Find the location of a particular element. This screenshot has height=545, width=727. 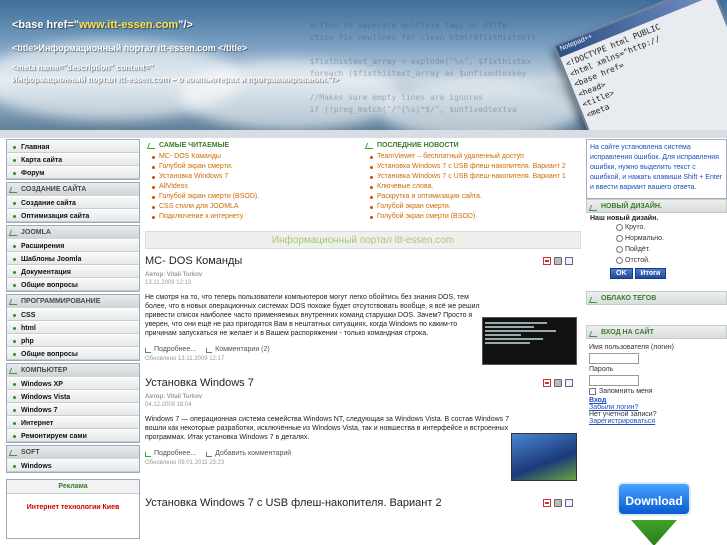

menu-item: Шаблоны Joomla is located at coordinates (73, 258).